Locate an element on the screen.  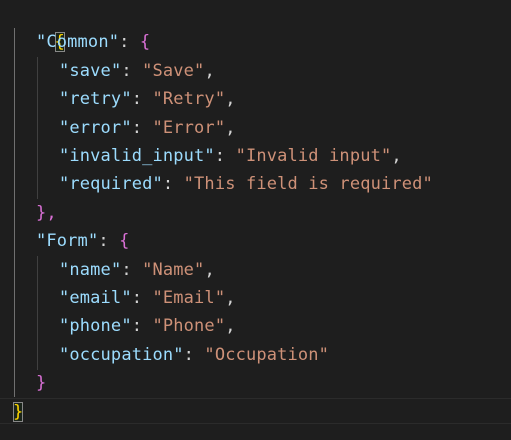
code-line: "name": "Name", is located at coordinates (137, 269).